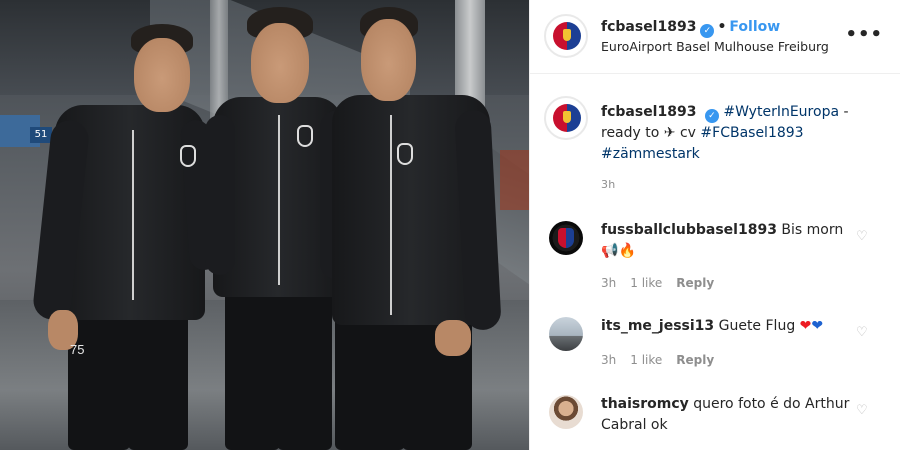 Image resolution: width=900 pixels, height=450 pixels. Describe the element at coordinates (757, 326) in the screenshot. I see `comment-body: Guete Flug` at that location.